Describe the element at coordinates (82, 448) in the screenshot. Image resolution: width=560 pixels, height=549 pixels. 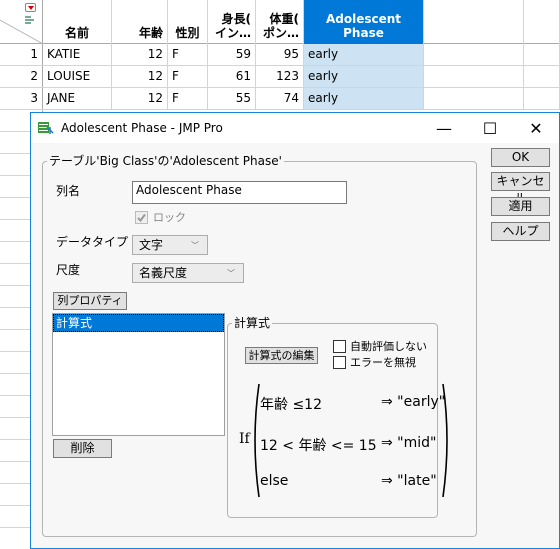
I see `delete-button: 削除` at that location.